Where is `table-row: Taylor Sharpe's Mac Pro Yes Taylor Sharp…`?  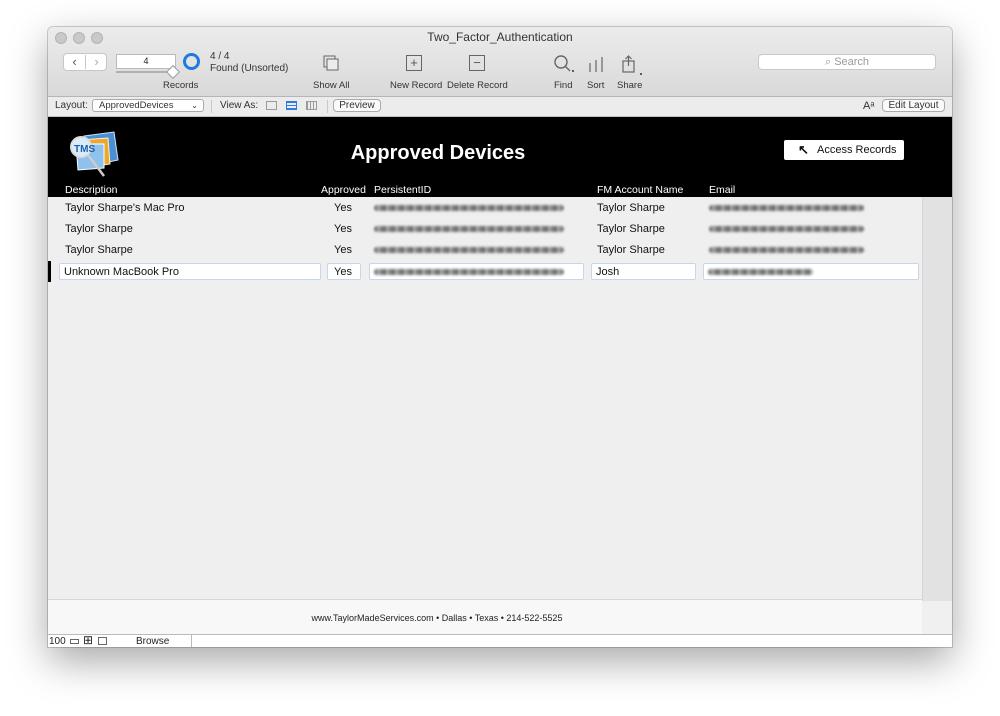
table-row: Taylor Sharpe's Mac Pro Yes Taylor Sharp… is located at coordinates (485, 208).